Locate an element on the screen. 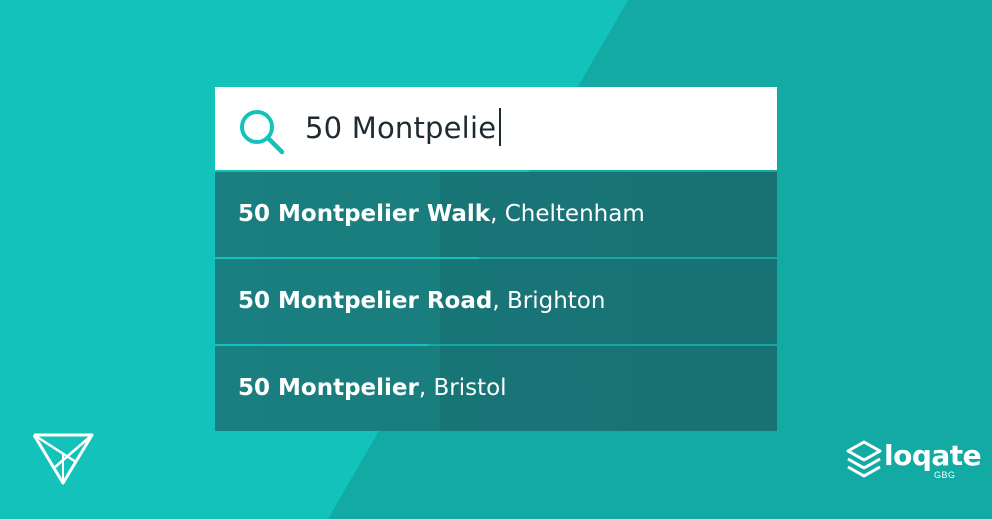  result-city: Cheltenham is located at coordinates (574, 214).